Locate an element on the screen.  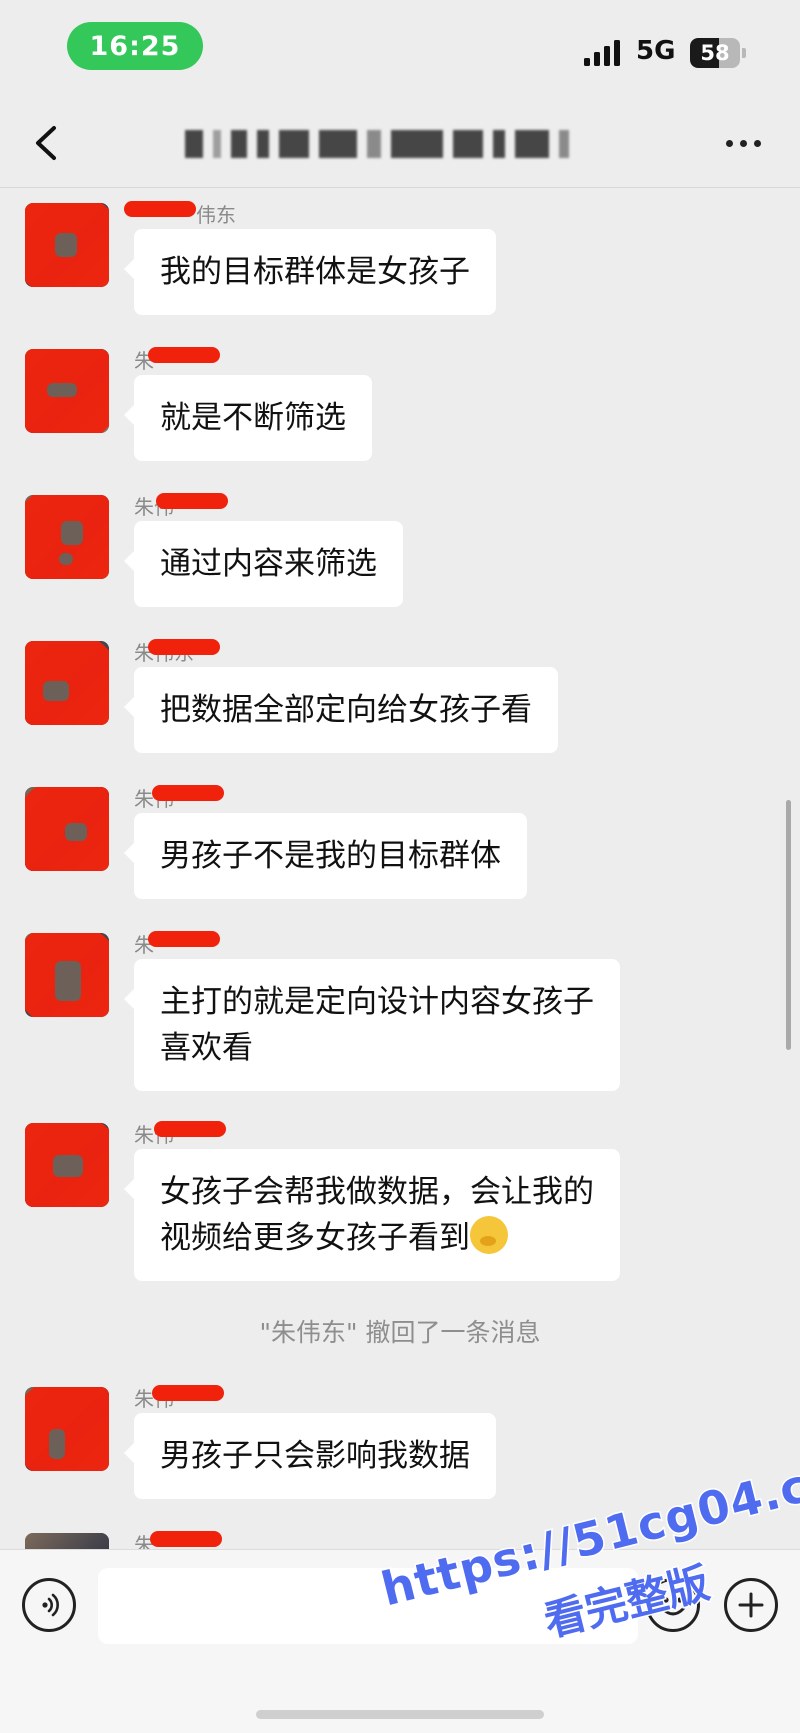
message-input is located at coordinates (368, 1606).